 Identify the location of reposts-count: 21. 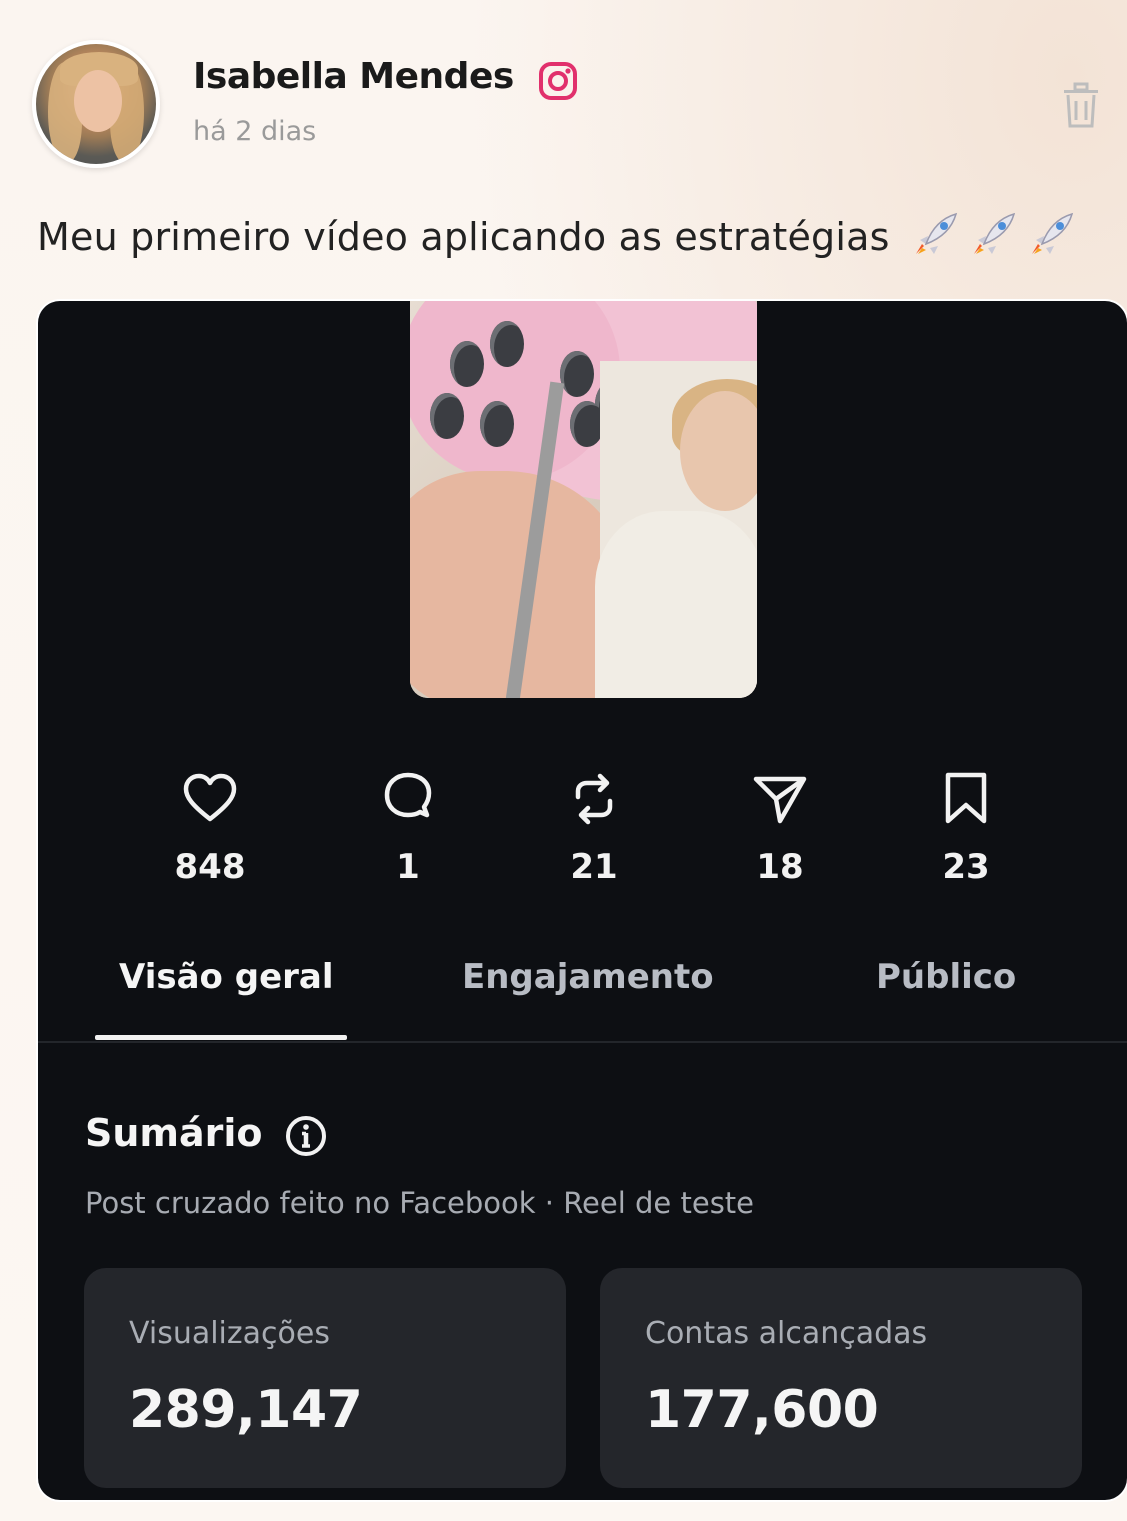
(594, 867).